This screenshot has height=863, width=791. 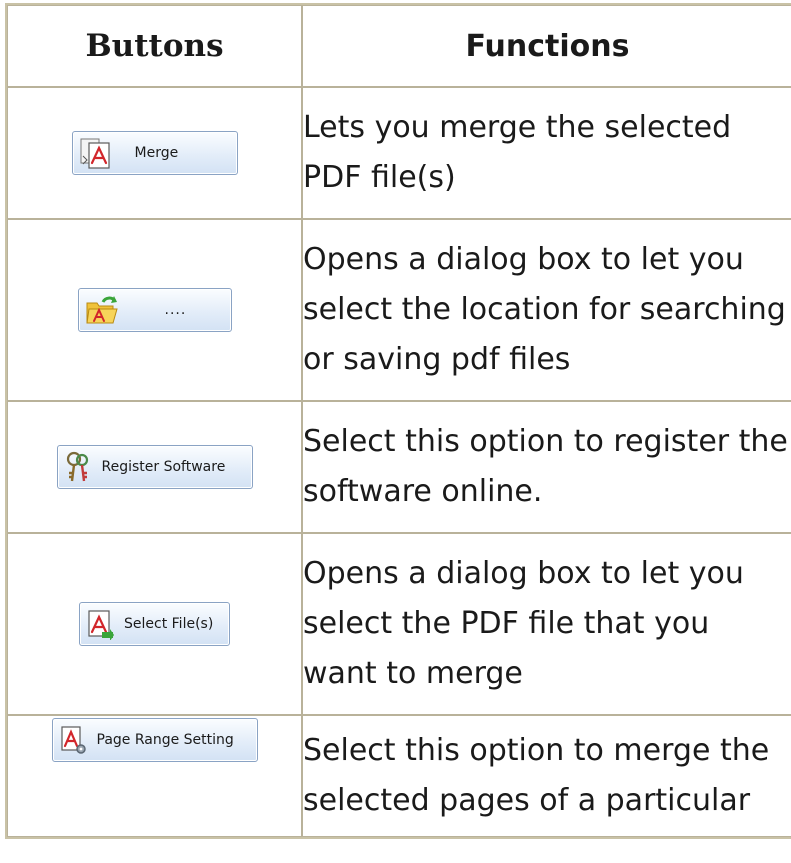 I want to click on folder-pdf-icon, so click(x=102, y=310).